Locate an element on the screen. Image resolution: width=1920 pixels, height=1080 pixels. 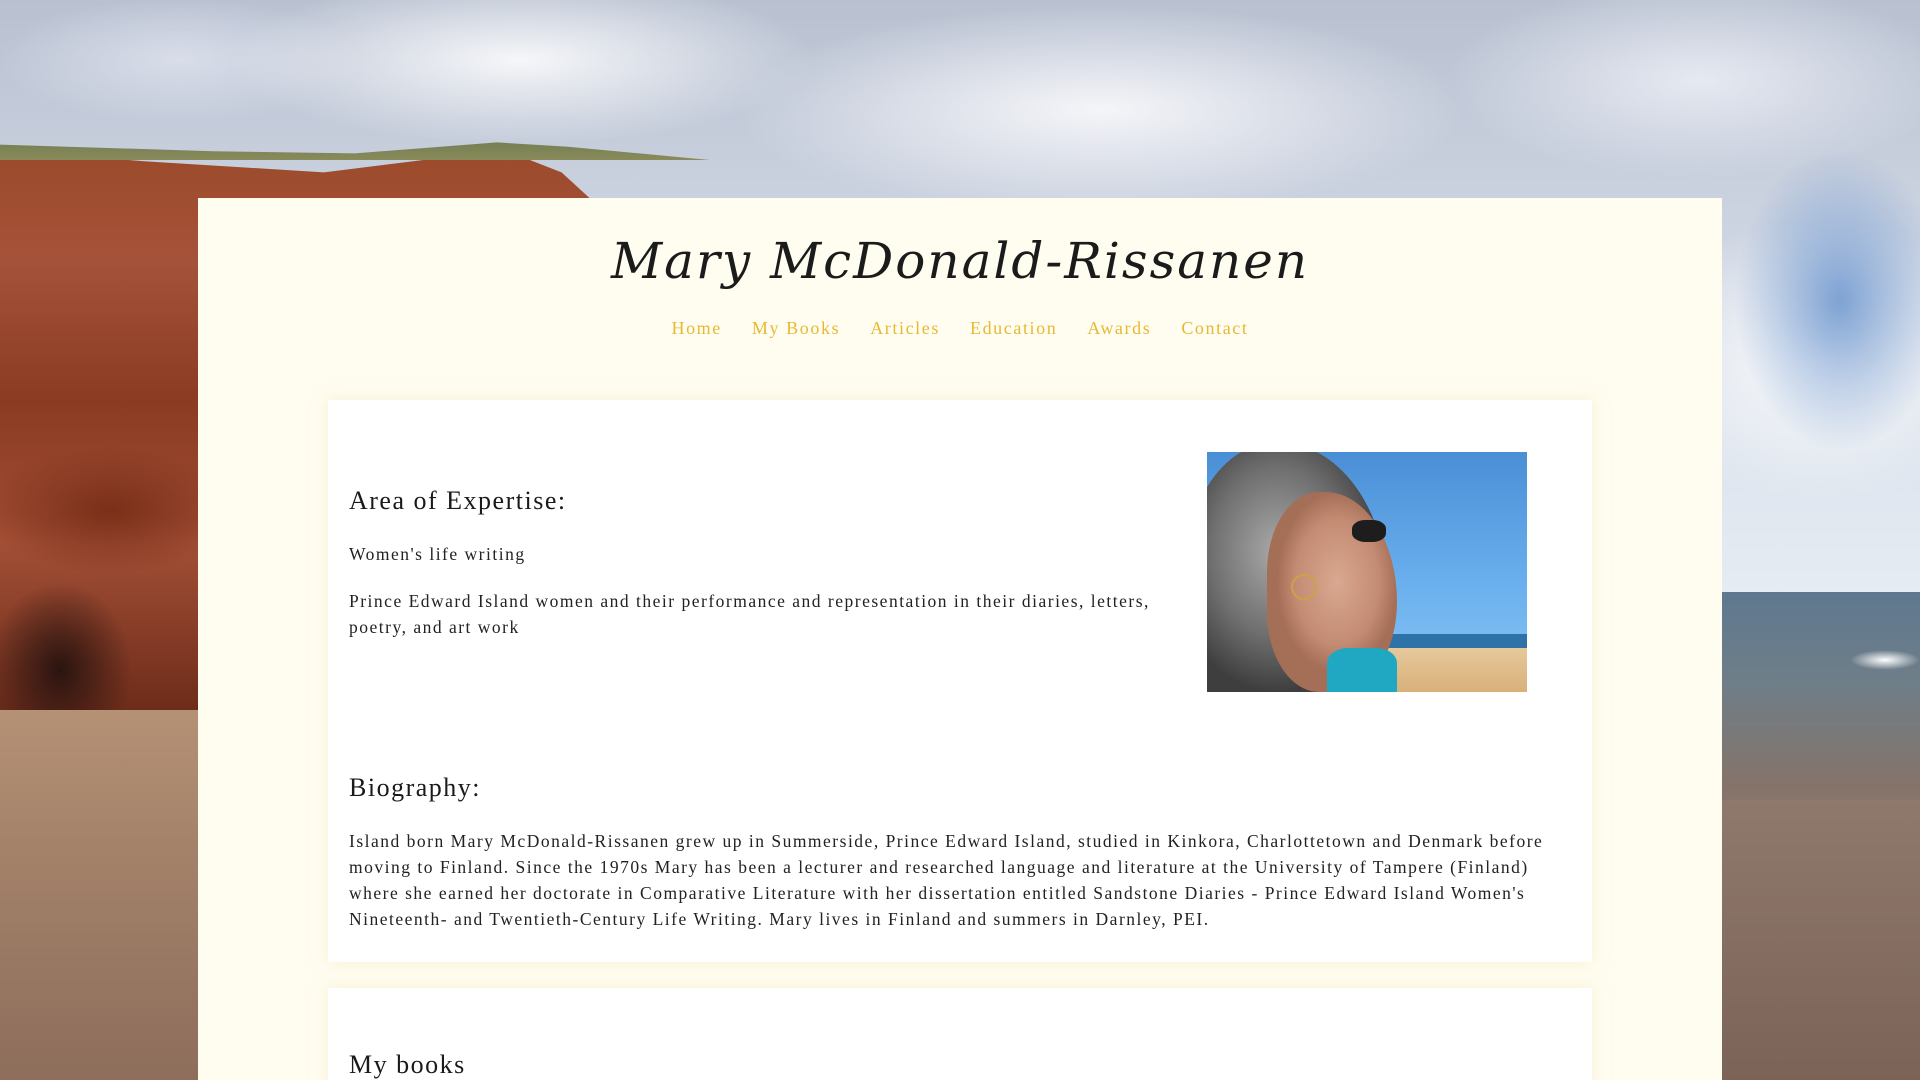
biography-heading: Biography: is located at coordinates (415, 787).